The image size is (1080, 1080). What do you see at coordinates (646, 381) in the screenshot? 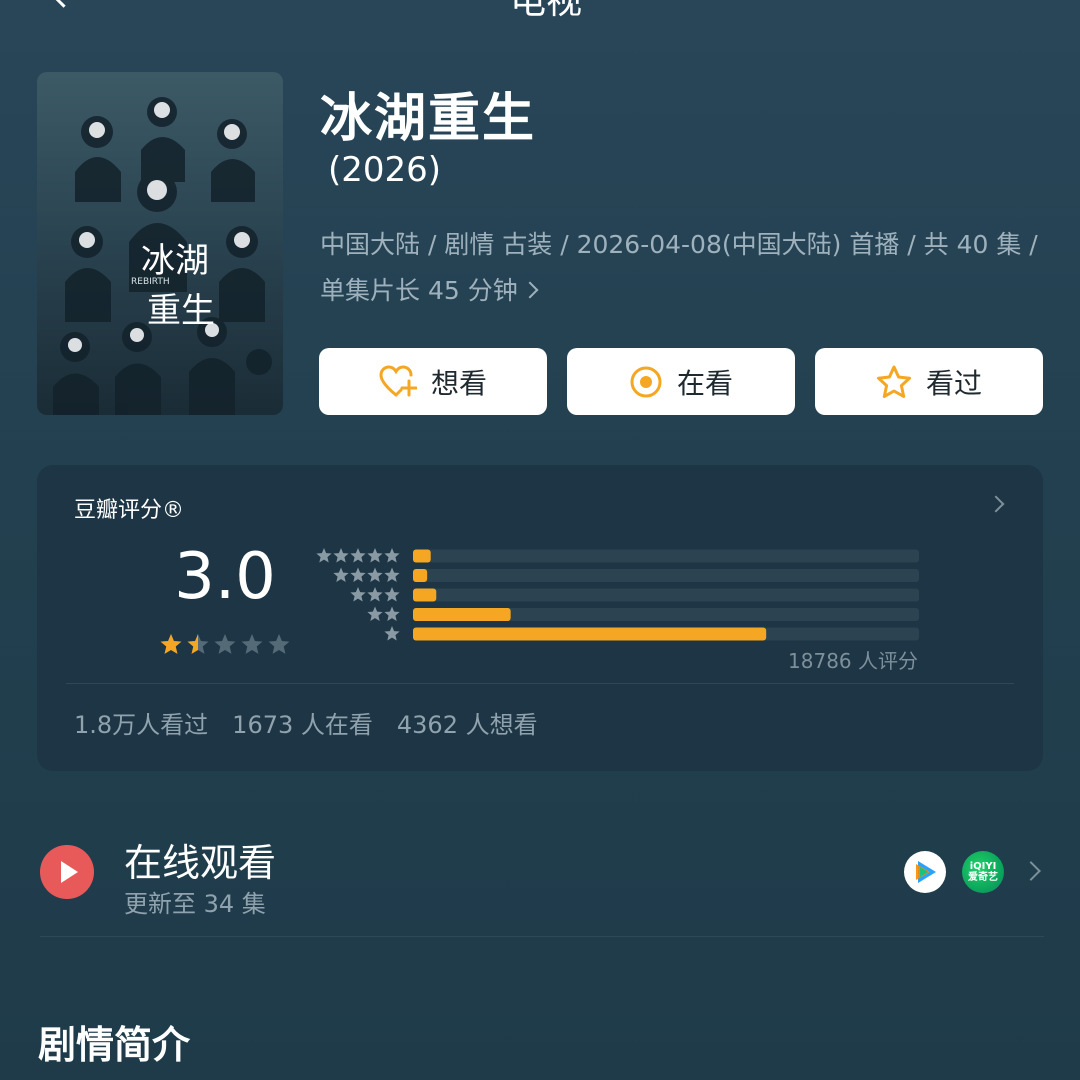
I see `target-icon` at bounding box center [646, 381].